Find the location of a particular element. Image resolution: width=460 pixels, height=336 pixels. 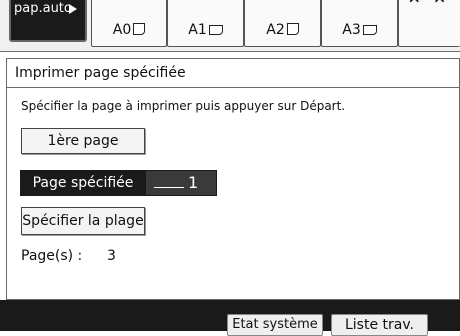

tray-a0-label: A0 is located at coordinates (122, 30).